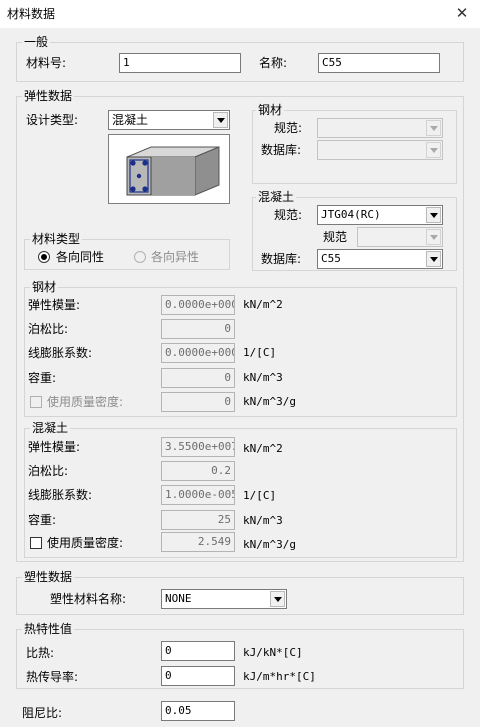 Image resolution: width=480 pixels, height=727 pixels. Describe the element at coordinates (42, 713) in the screenshot. I see `damping-ratio-label: 阻尼比:` at that location.